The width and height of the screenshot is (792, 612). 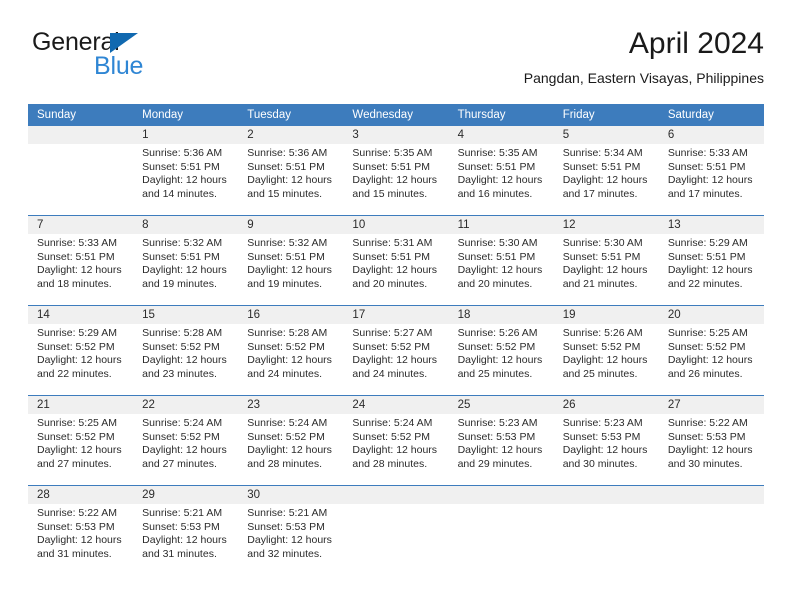 What do you see at coordinates (290, 495) in the screenshot?
I see `day-number: 30` at bounding box center [290, 495].